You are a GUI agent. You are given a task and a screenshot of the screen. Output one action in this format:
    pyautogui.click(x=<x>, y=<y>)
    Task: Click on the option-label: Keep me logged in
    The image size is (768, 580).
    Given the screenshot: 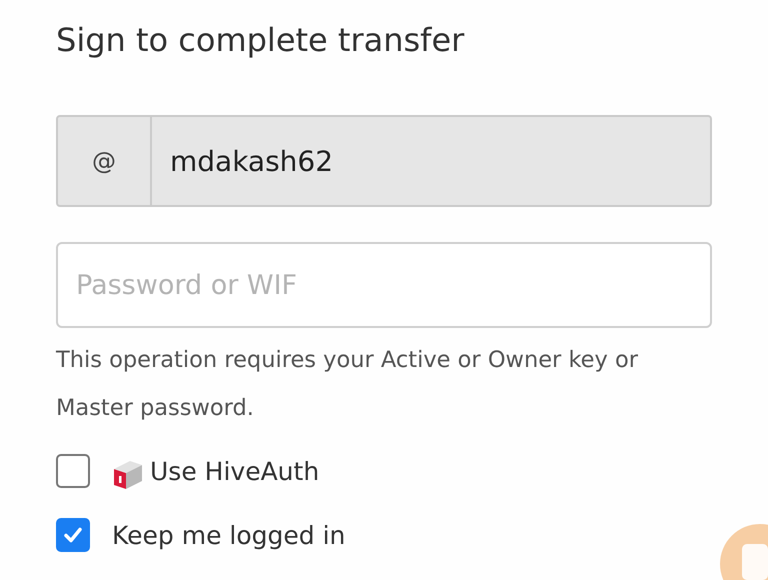 What is the action you would take?
    pyautogui.click(x=229, y=535)
    